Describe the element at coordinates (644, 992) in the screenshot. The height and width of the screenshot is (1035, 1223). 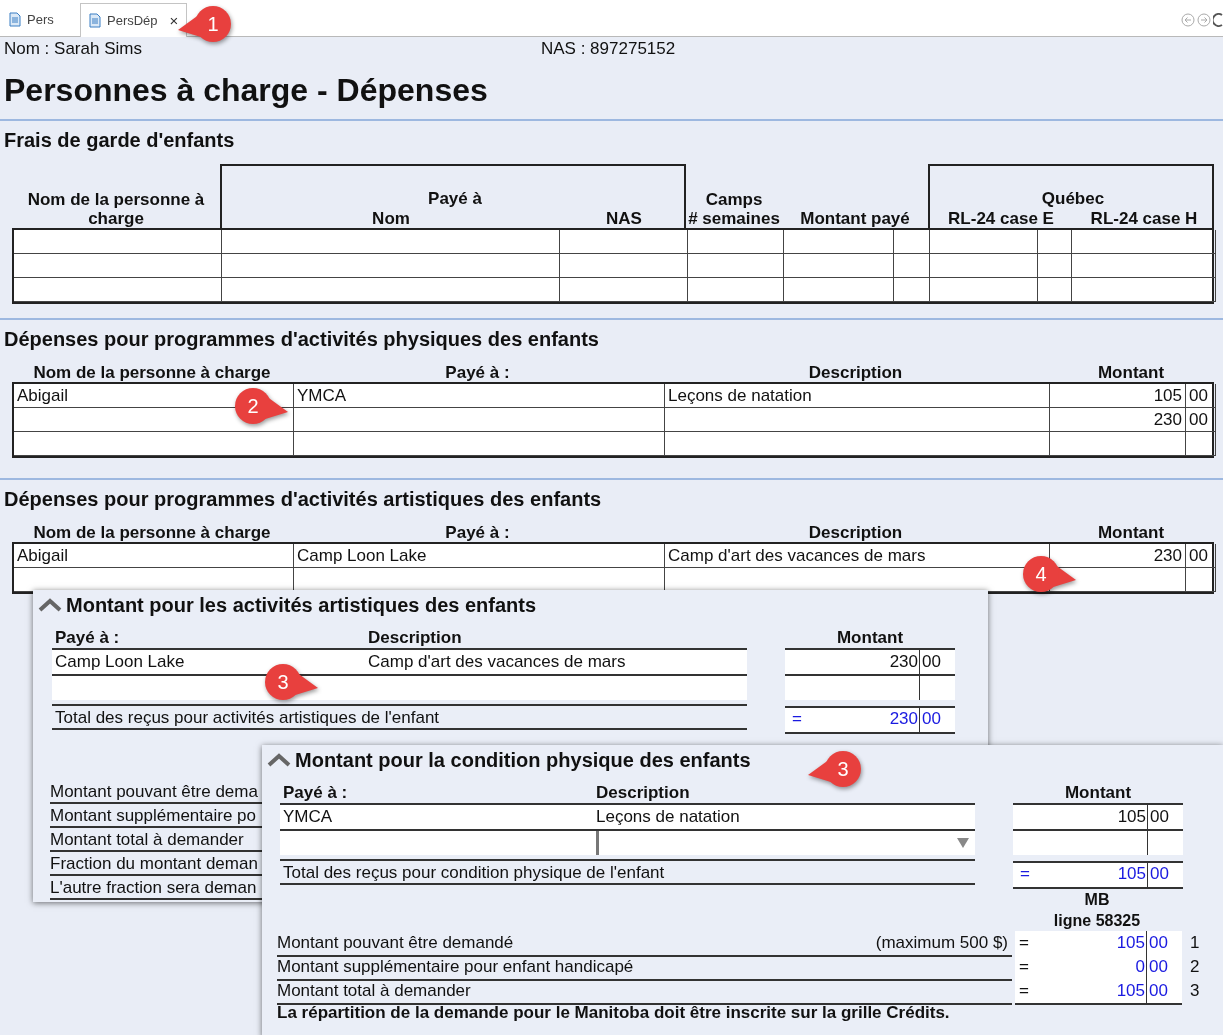
I see `line-label: Montant total à demander` at that location.